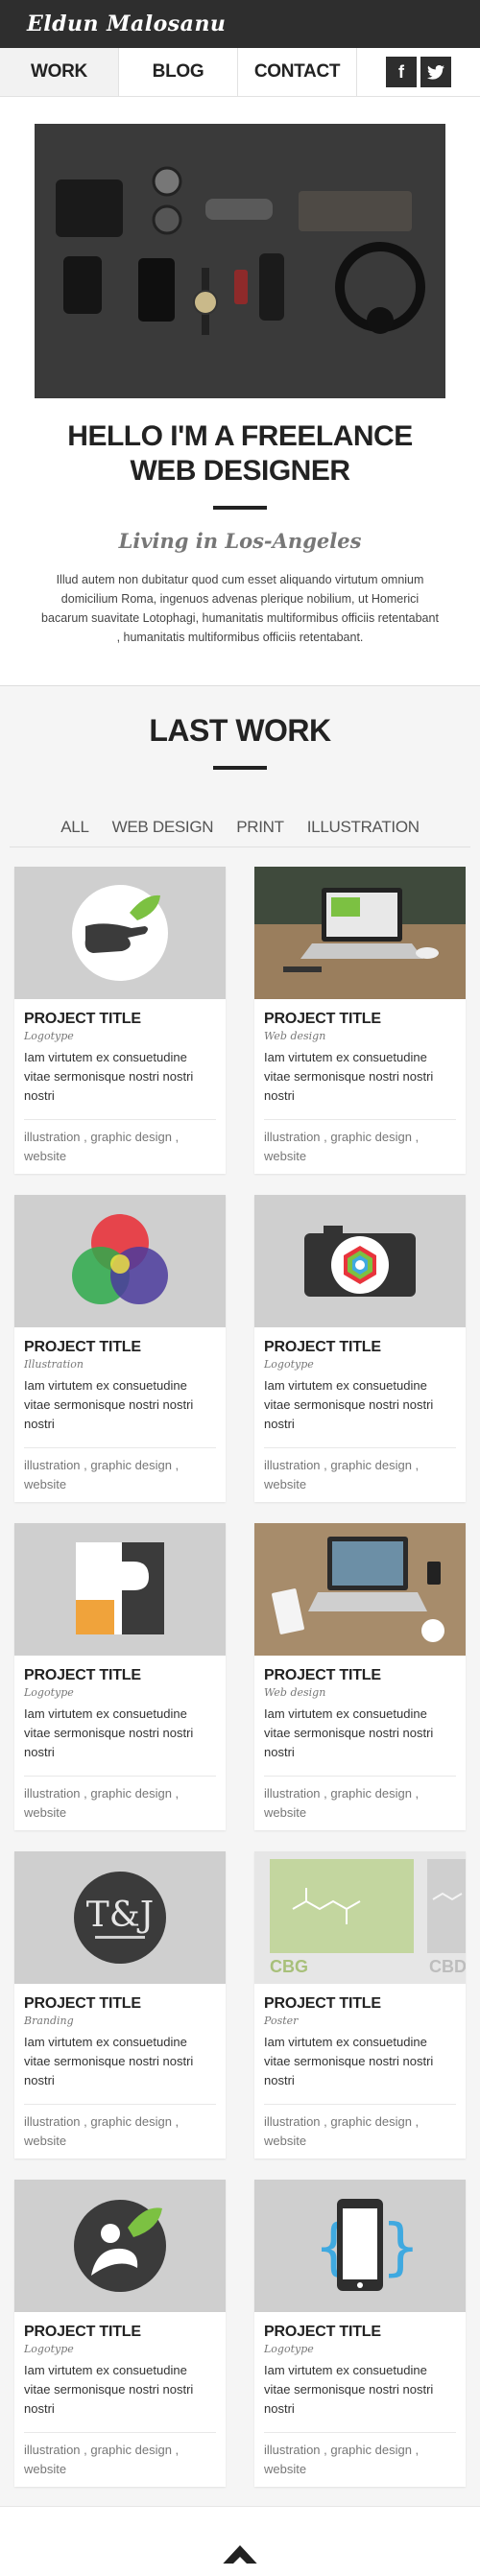  I want to click on top-bar: Eldun Malosanu, so click(240, 24).